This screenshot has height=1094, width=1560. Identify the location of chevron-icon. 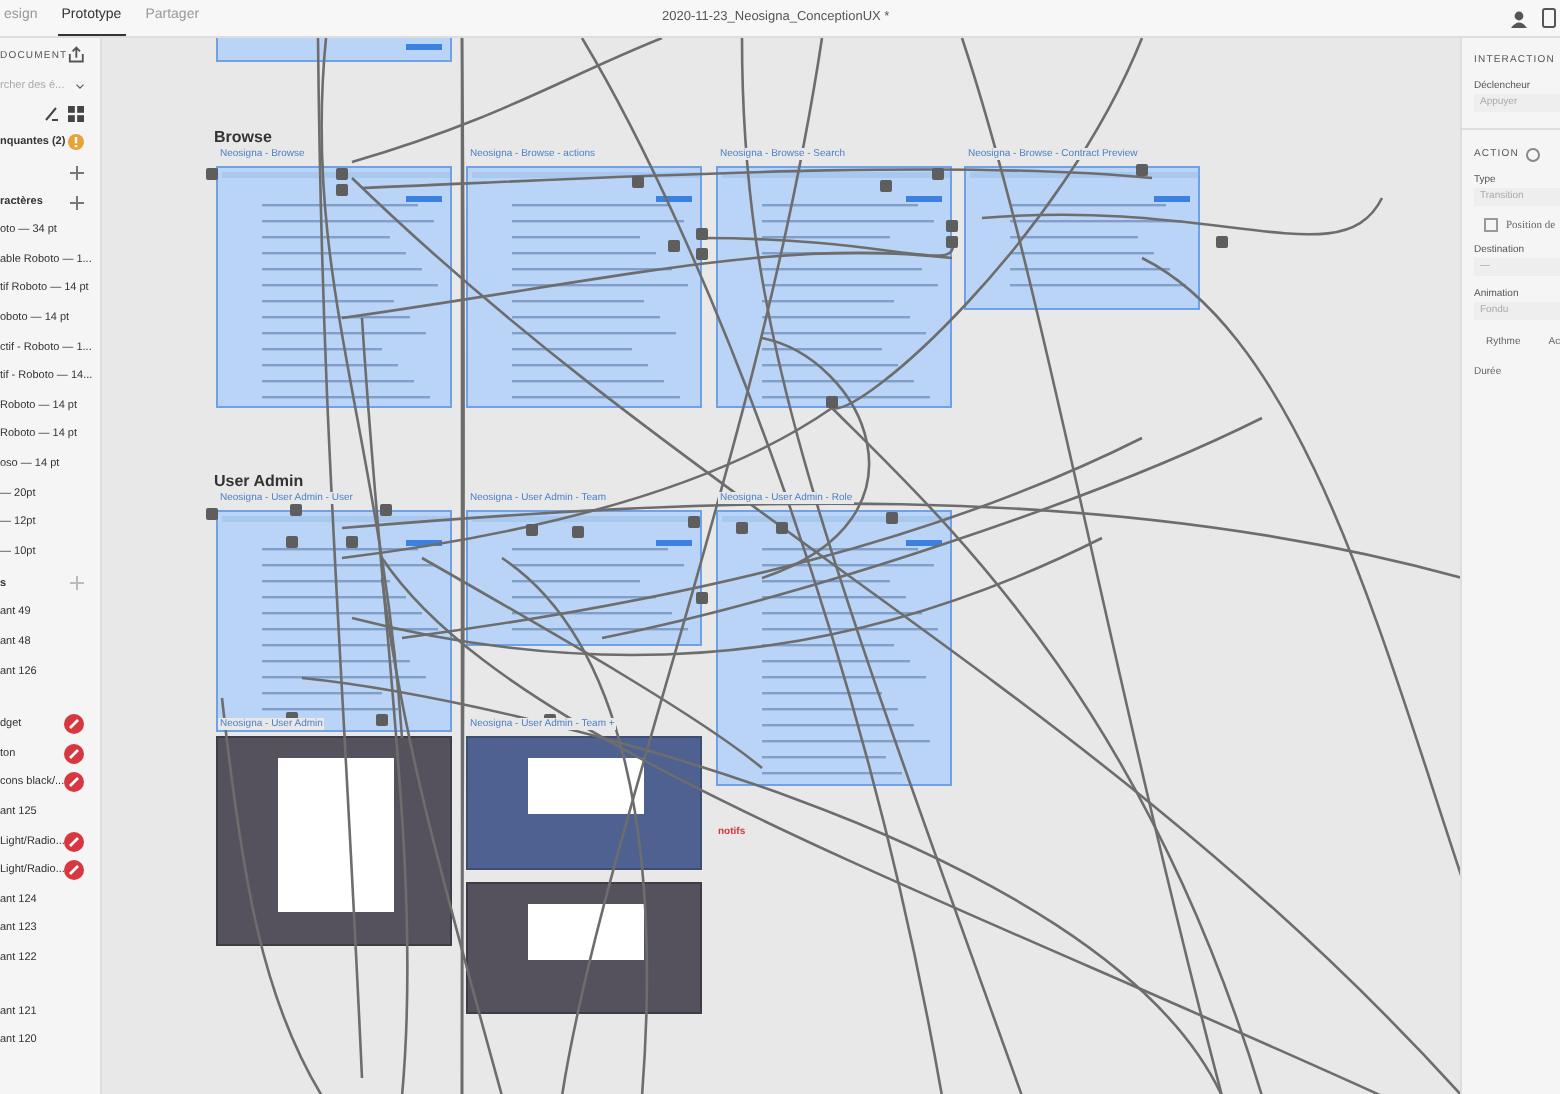
(80, 86).